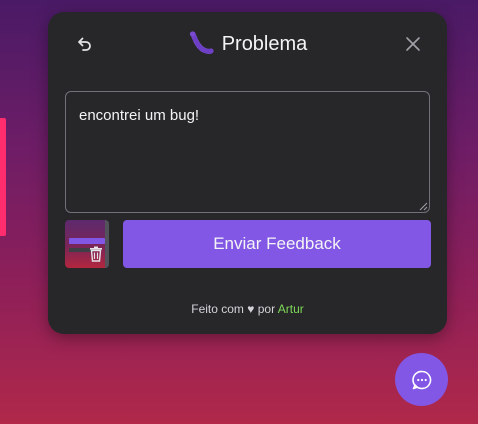  What do you see at coordinates (217, 309) in the screenshot?
I see `footer-prefix: Feito com` at bounding box center [217, 309].